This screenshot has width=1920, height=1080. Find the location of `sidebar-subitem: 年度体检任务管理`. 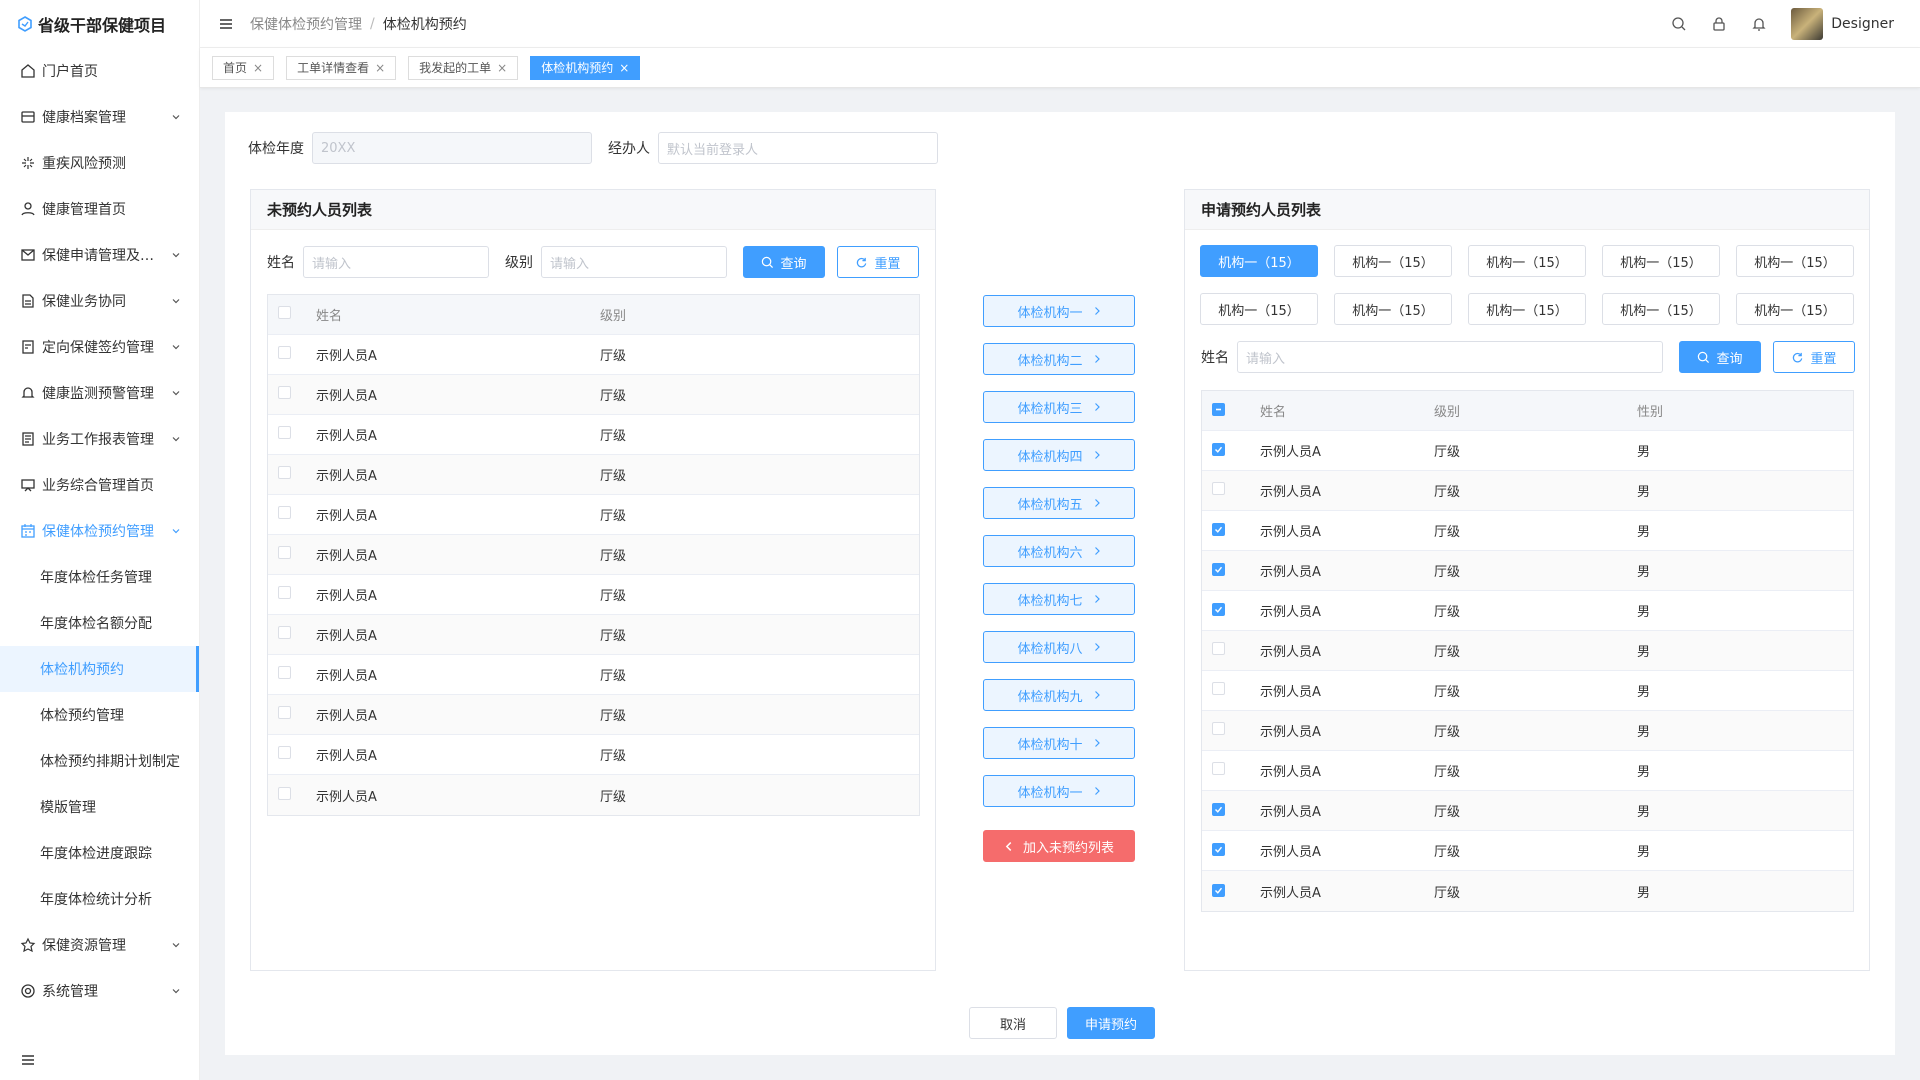

sidebar-subitem: 年度体检任务管理 is located at coordinates (99, 577).